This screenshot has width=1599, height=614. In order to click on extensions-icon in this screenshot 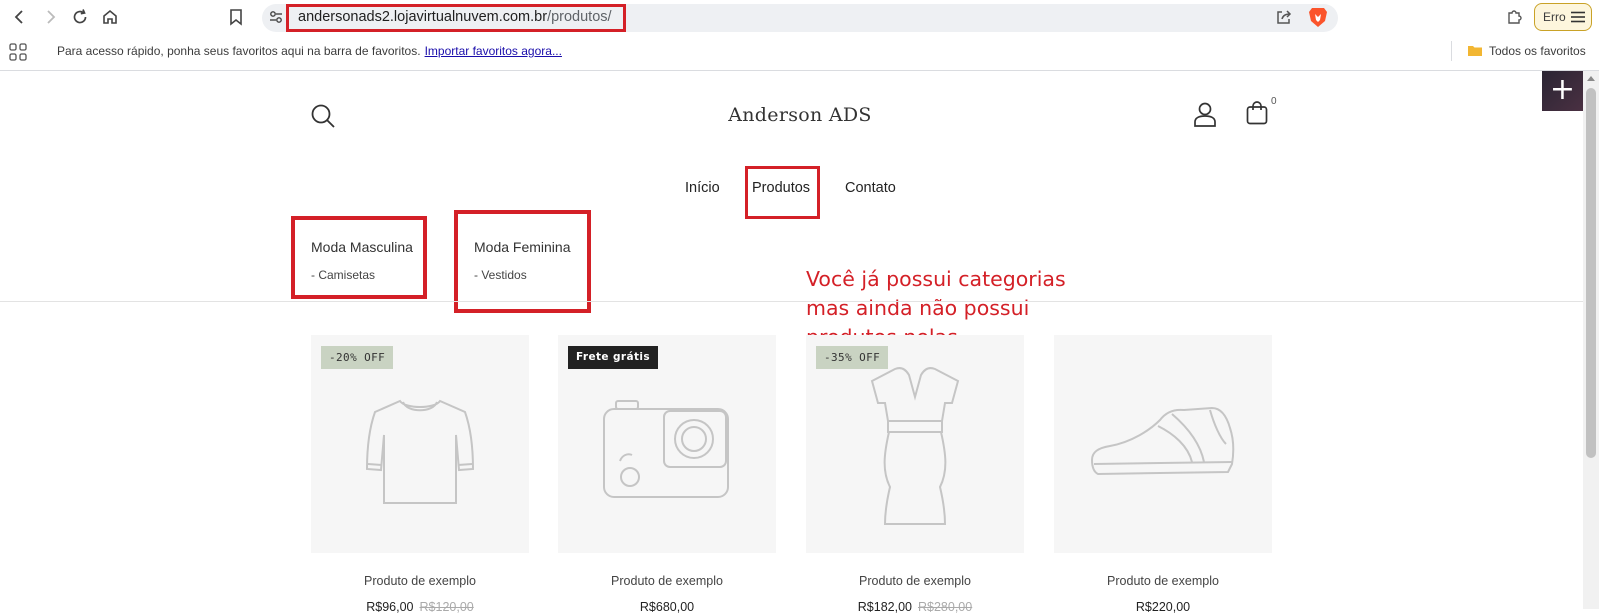, I will do `click(1514, 17)`.